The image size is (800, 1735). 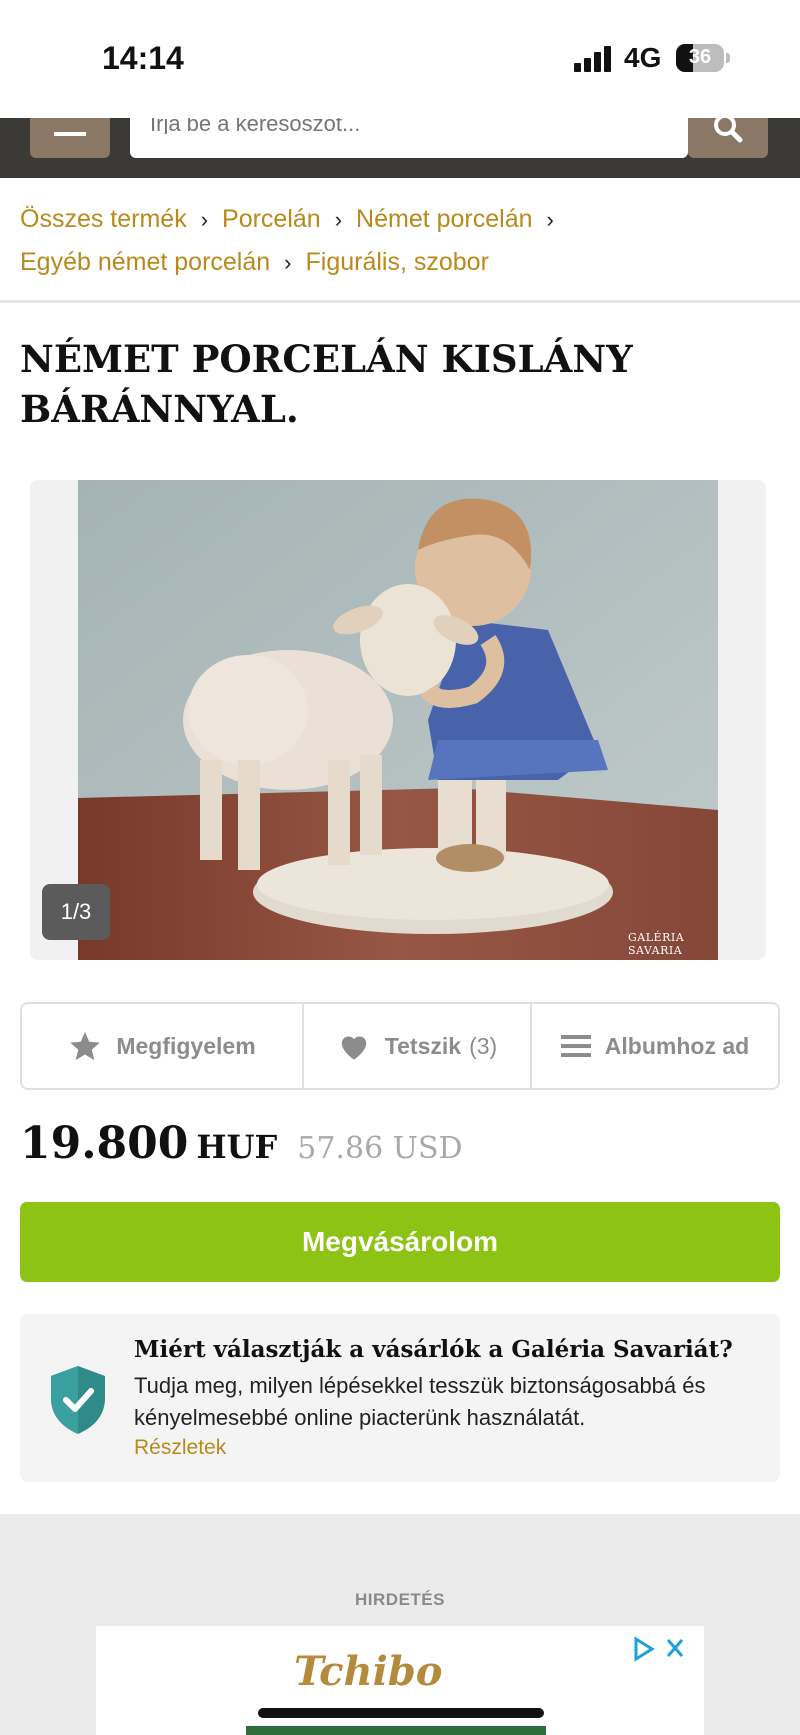 I want to click on add-to-album-button: Albumhoz ad, so click(x=655, y=1046).